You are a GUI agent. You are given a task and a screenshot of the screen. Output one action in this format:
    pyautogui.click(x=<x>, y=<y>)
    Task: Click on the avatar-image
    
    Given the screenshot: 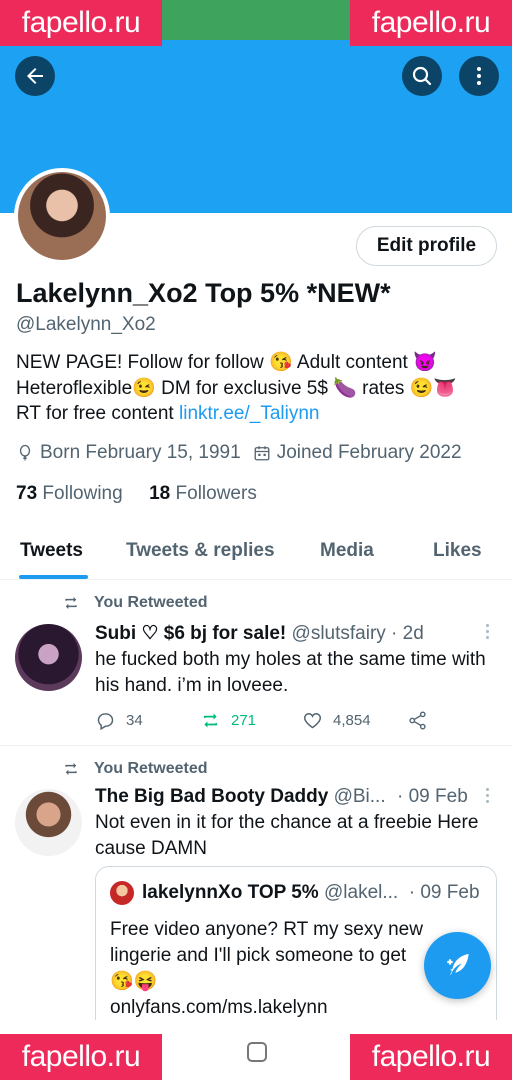 What is the action you would take?
    pyautogui.click(x=62, y=216)
    